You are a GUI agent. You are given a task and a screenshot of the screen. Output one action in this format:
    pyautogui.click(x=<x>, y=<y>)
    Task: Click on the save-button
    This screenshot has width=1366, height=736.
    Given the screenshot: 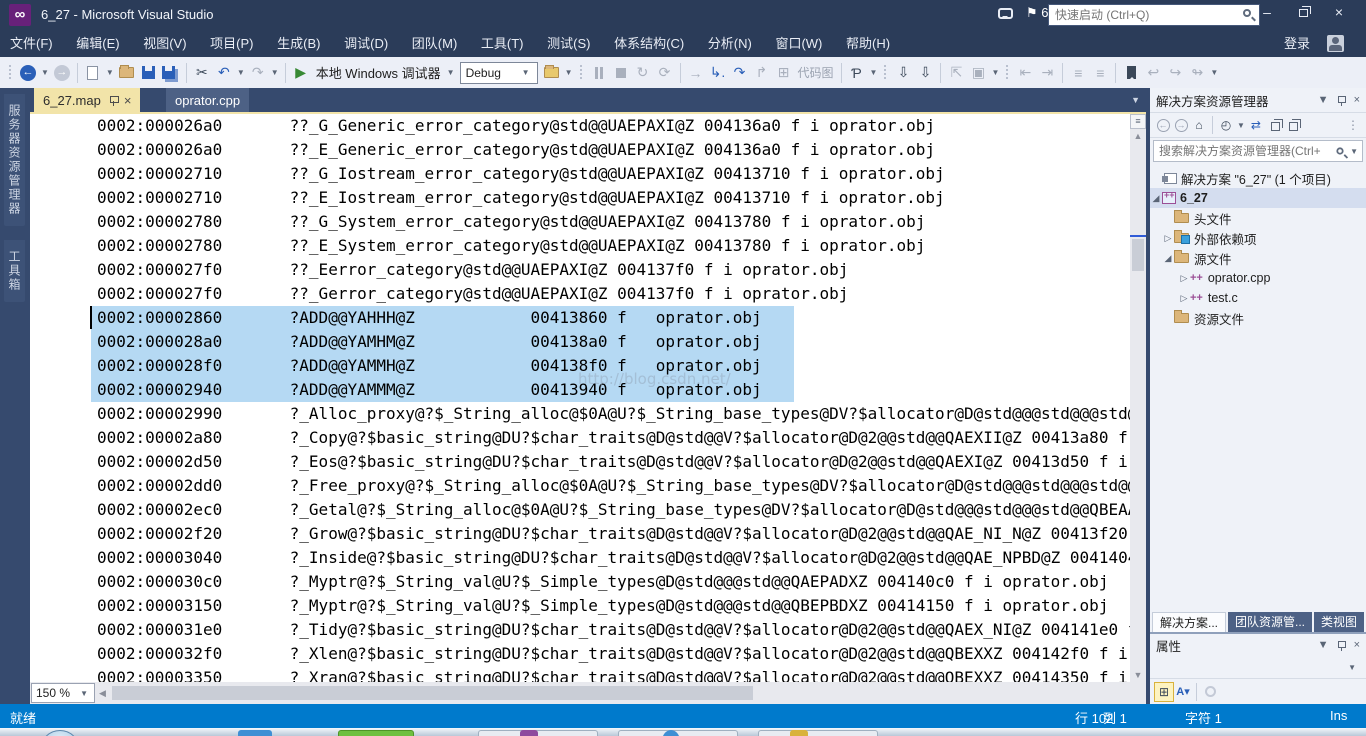 What is the action you would take?
    pyautogui.click(x=149, y=73)
    